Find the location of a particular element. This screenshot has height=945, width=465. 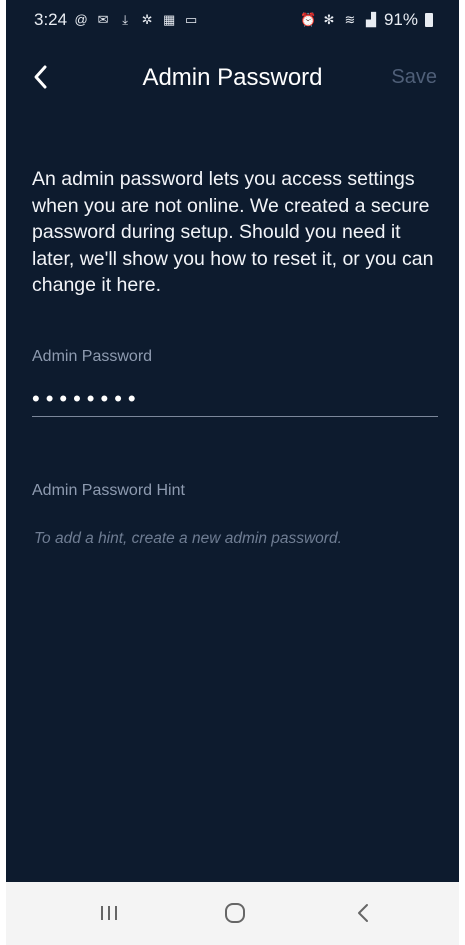

at-sign-icon: @ is located at coordinates (81, 19).